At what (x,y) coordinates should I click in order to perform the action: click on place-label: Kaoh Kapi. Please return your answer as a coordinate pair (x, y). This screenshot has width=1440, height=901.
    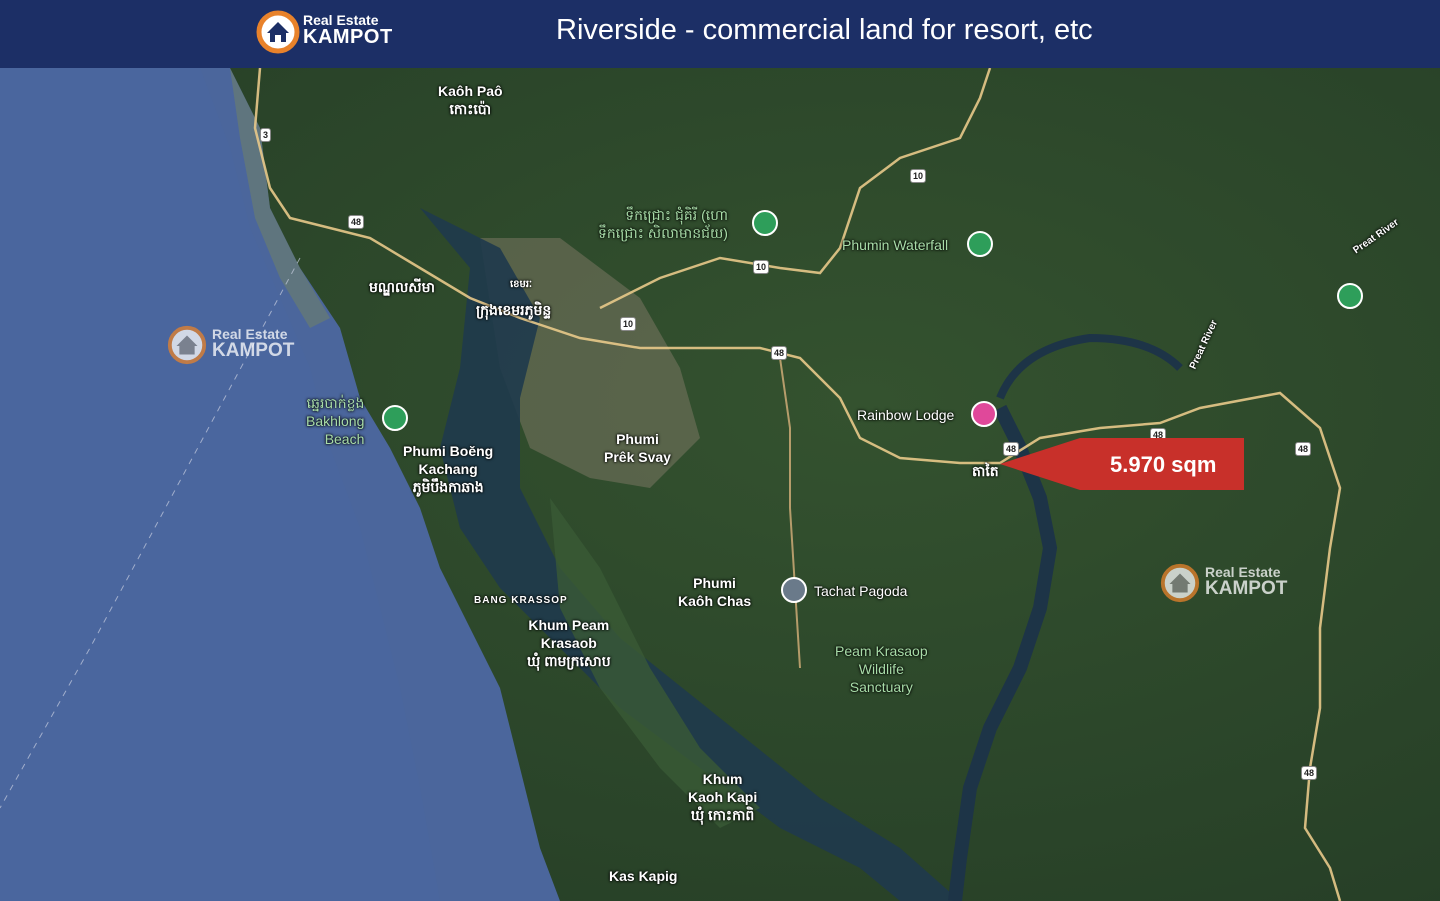
    Looking at the image, I should click on (723, 797).